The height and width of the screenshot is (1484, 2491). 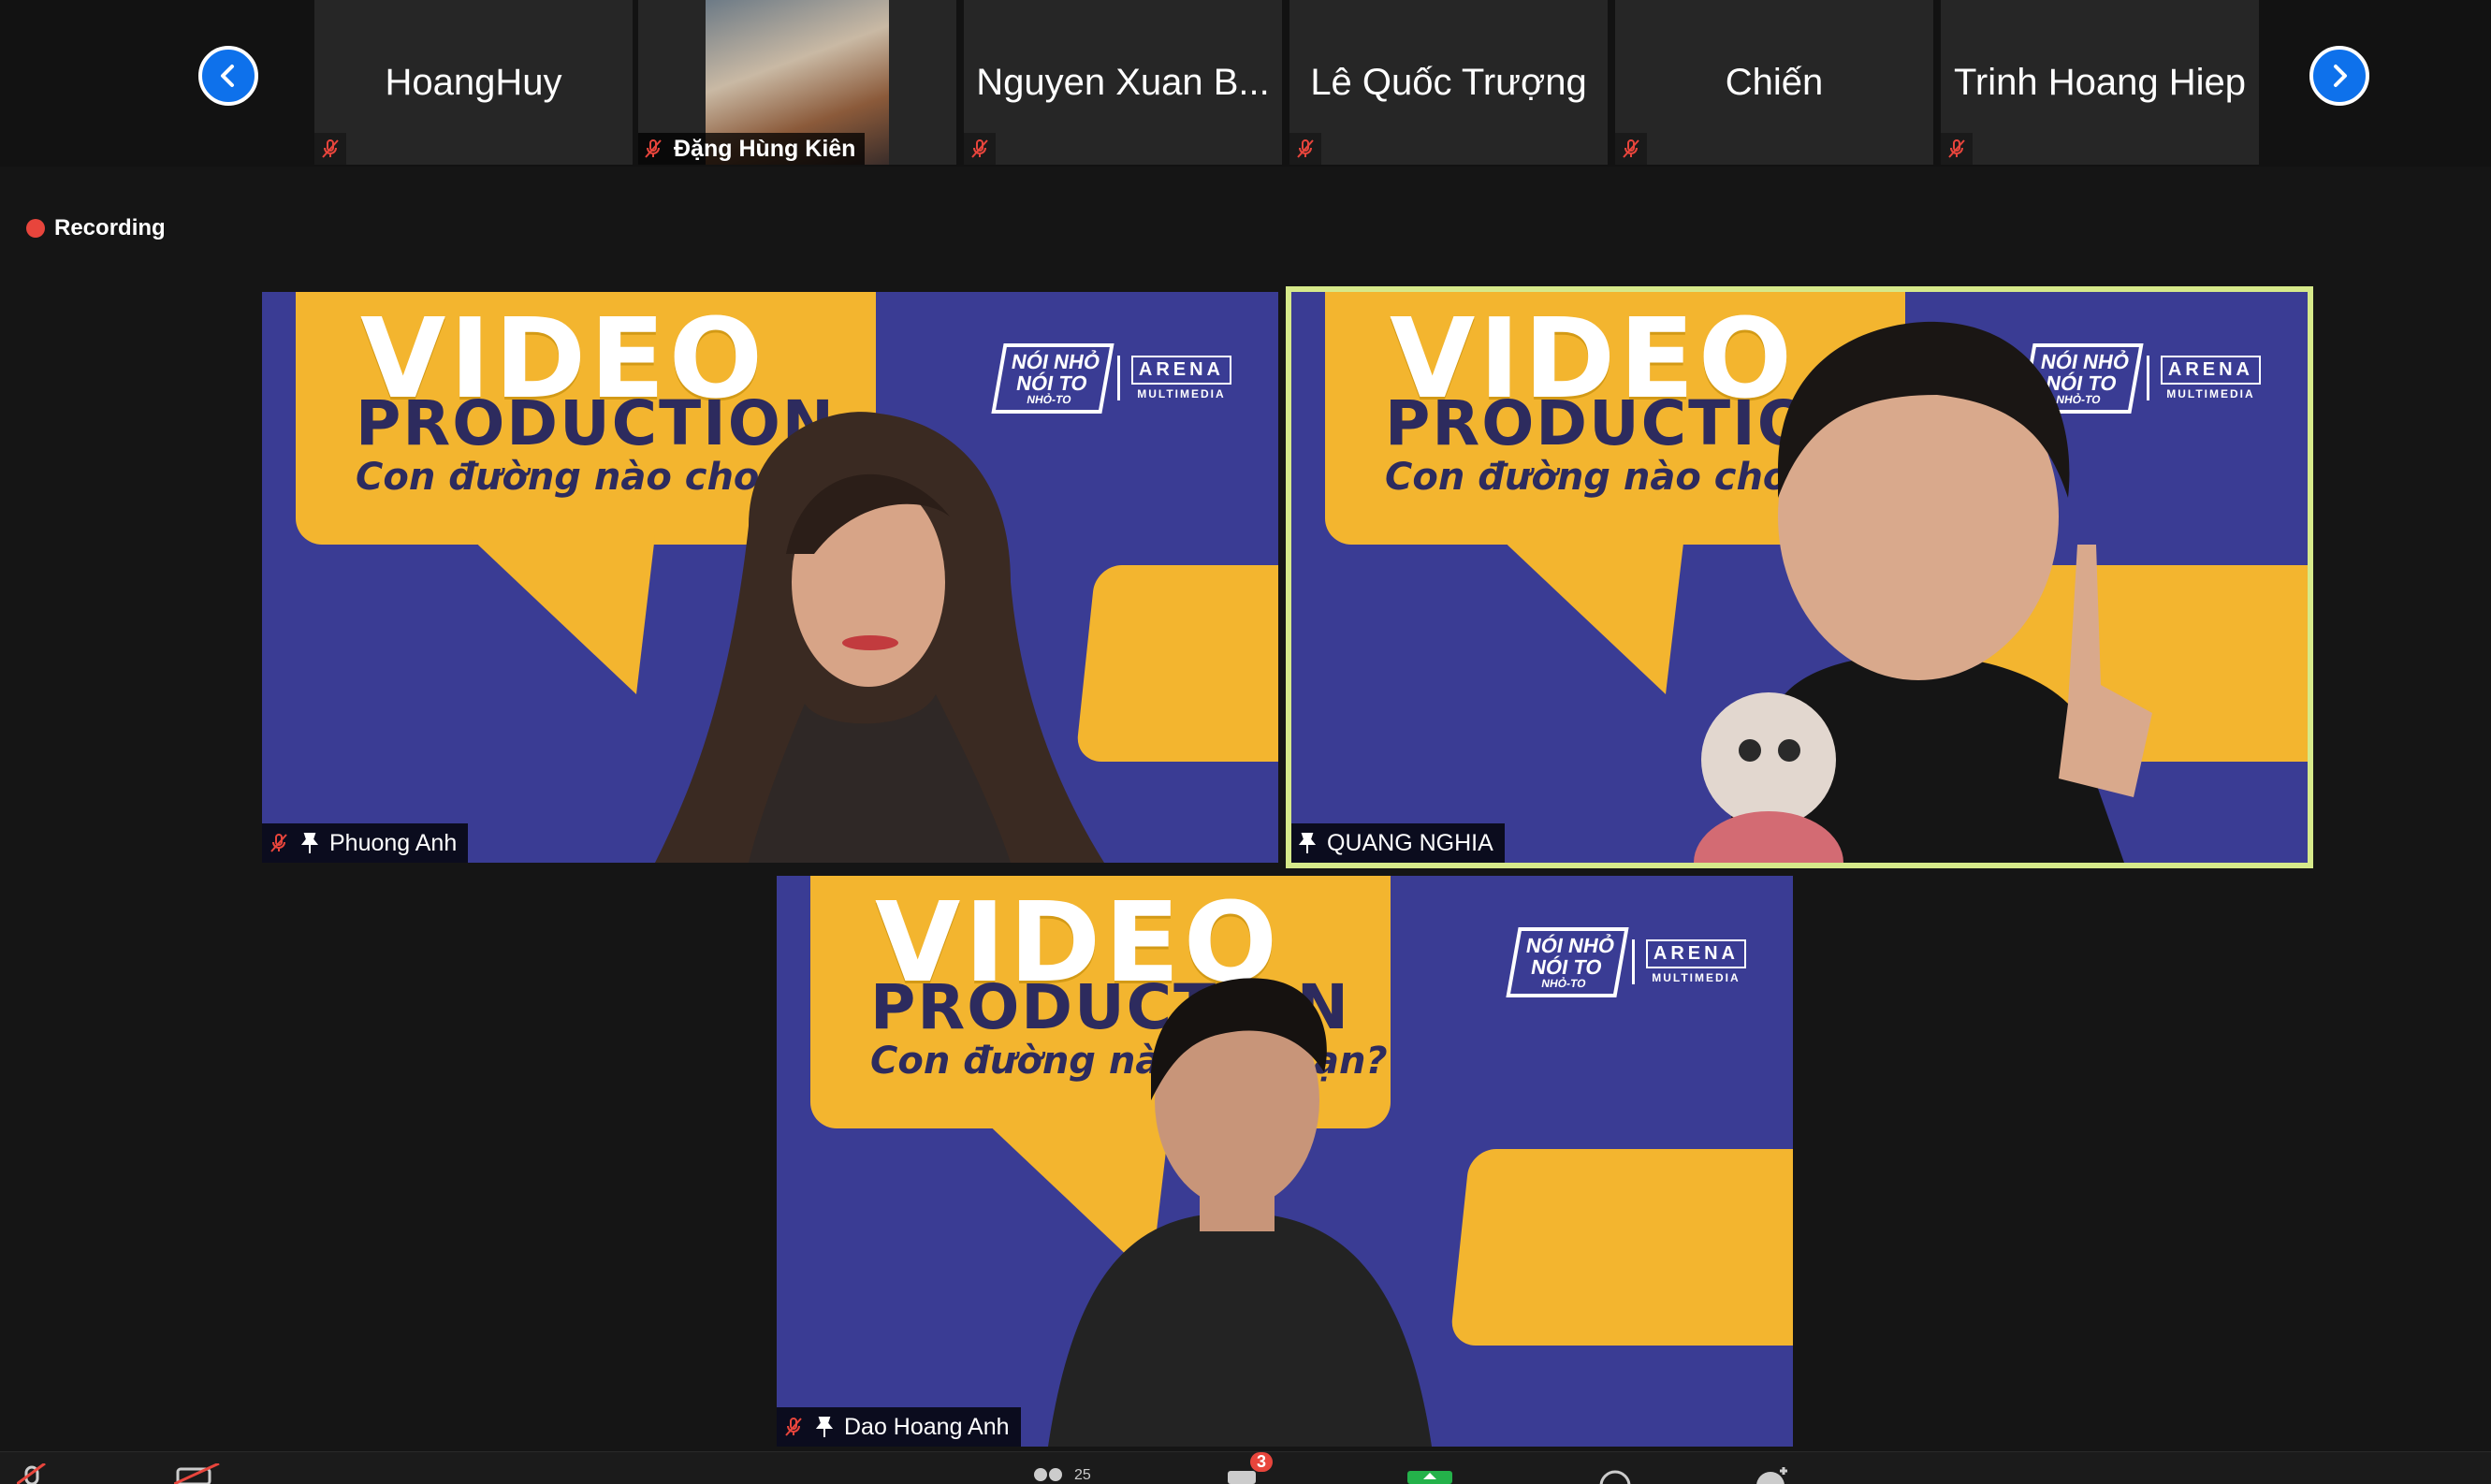 I want to click on participants-button: 25, so click(x=1060, y=1473).